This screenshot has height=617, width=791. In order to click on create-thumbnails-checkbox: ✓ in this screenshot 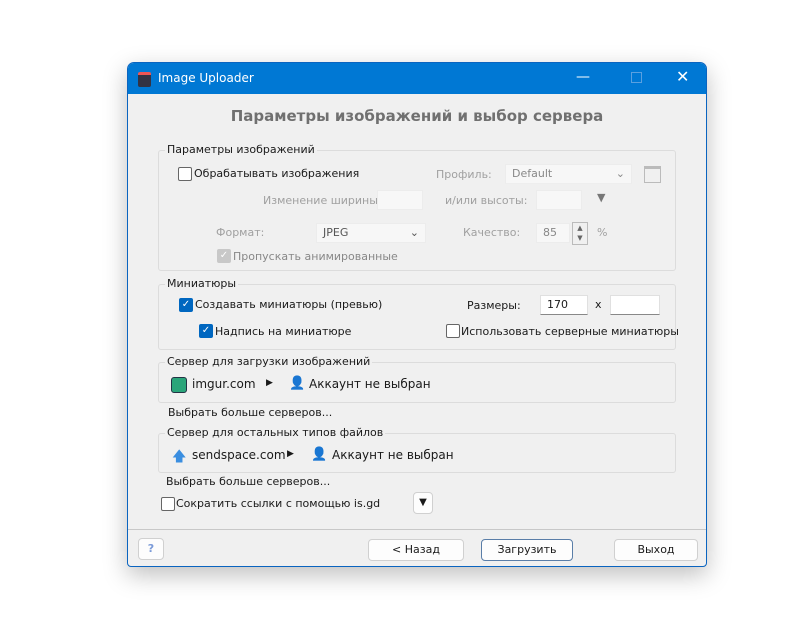, I will do `click(186, 305)`.